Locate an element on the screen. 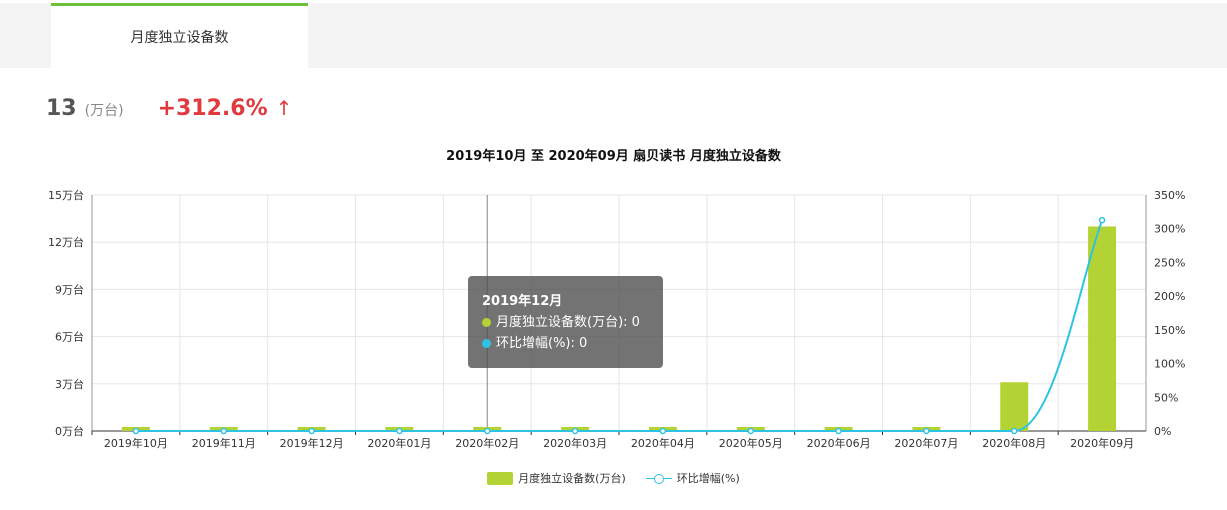 This screenshot has height=510, width=1227. y-right-tick-label: 50% is located at coordinates (1166, 397).